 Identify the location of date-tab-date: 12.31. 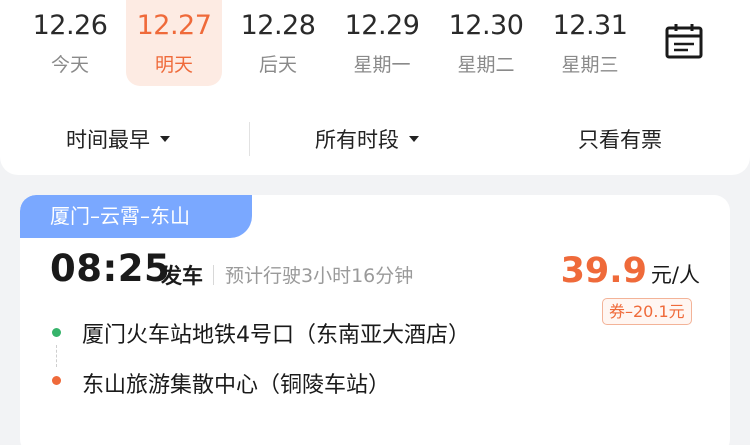
(590, 25).